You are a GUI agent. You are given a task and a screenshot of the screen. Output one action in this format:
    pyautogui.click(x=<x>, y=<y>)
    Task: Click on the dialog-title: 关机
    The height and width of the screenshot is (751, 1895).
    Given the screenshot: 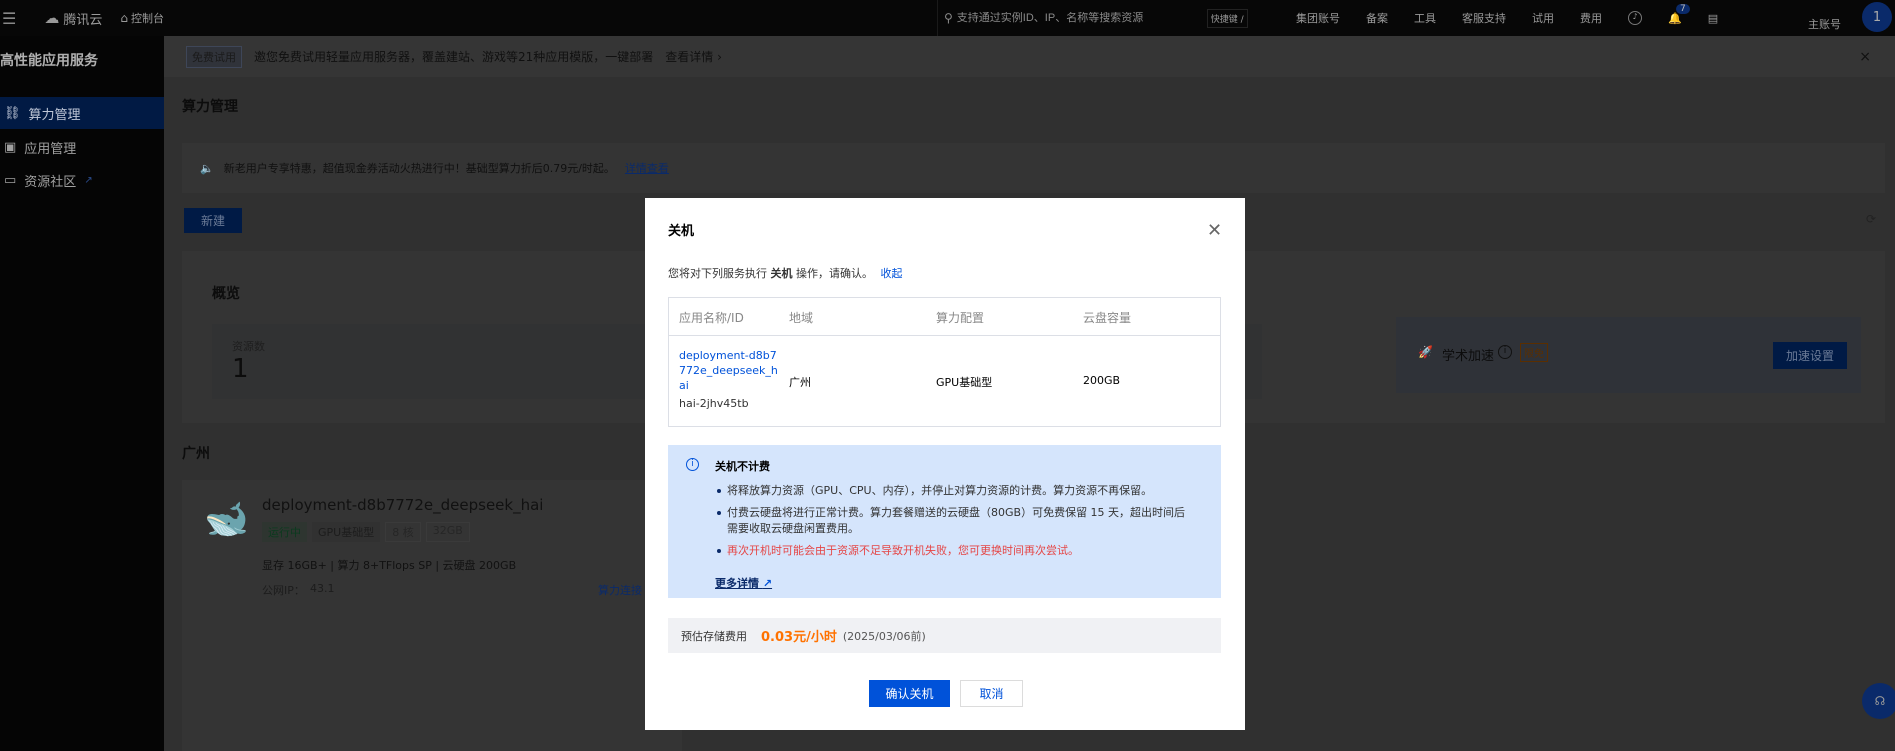 What is the action you would take?
    pyautogui.click(x=681, y=231)
    